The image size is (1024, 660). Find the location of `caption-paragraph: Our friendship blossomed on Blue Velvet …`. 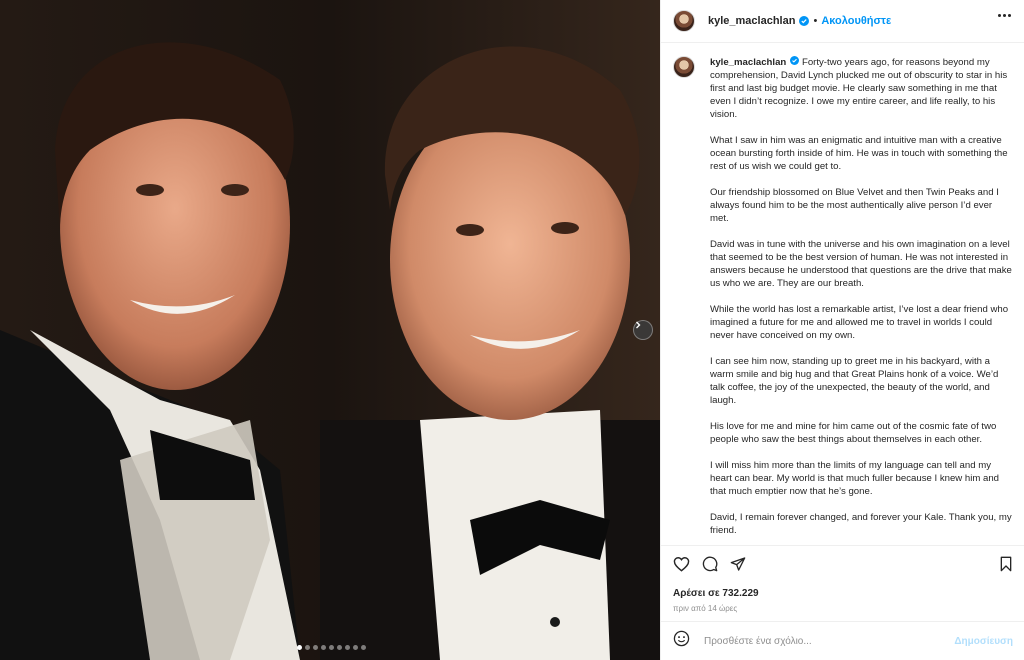

caption-paragraph: Our friendship blossomed on Blue Velvet … is located at coordinates (854, 205).